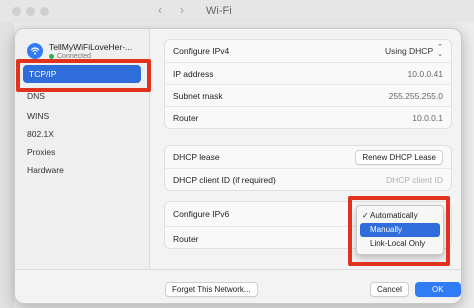  What do you see at coordinates (38, 116) in the screenshot?
I see `sidebar-item-wins: WINS` at bounding box center [38, 116].